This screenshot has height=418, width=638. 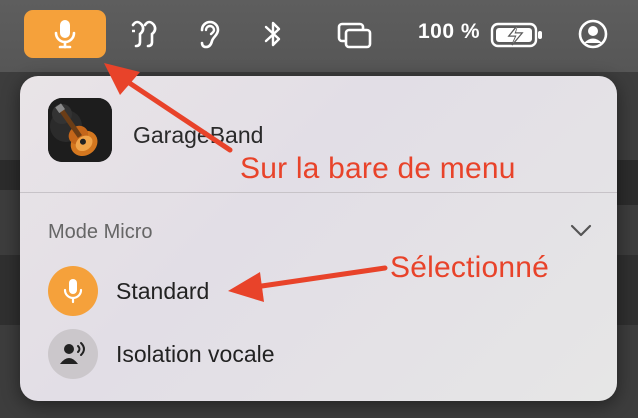 What do you see at coordinates (168, 108) in the screenshot?
I see `arrow-to-menubar` at bounding box center [168, 108].